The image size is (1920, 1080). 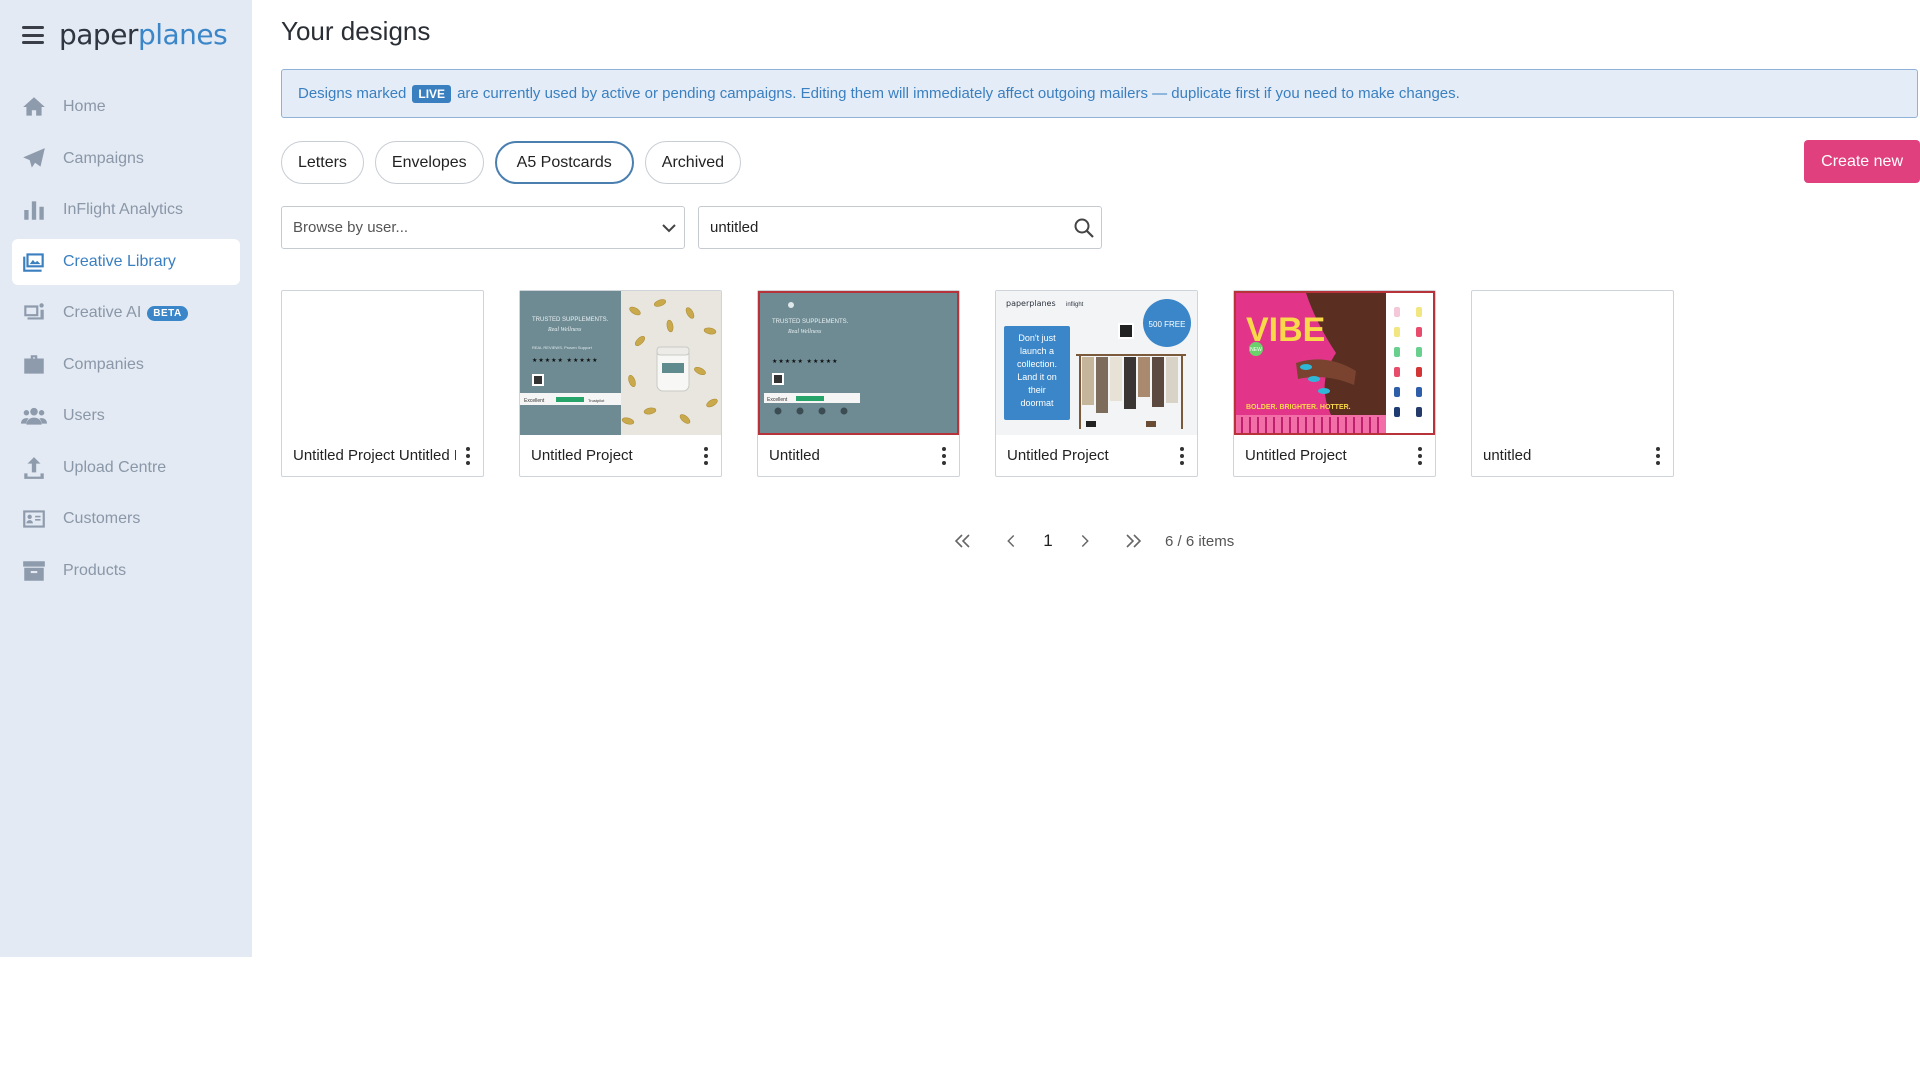 What do you see at coordinates (115, 467) in the screenshot?
I see `sidebar-item-label: Upload Centre` at bounding box center [115, 467].